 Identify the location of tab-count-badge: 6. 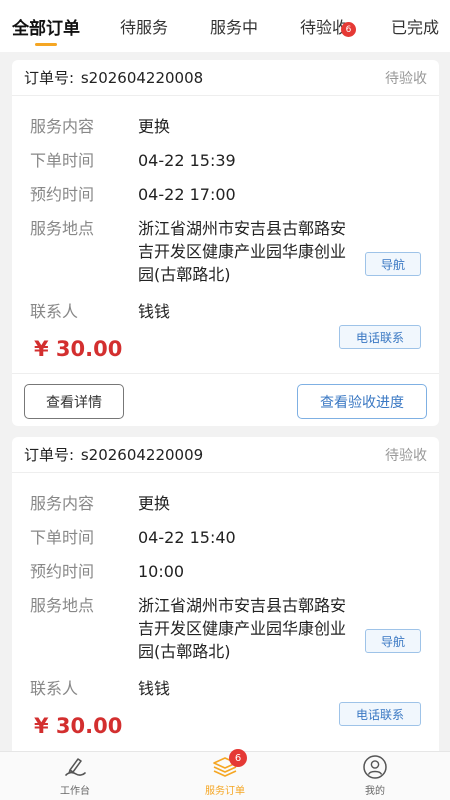
(348, 29).